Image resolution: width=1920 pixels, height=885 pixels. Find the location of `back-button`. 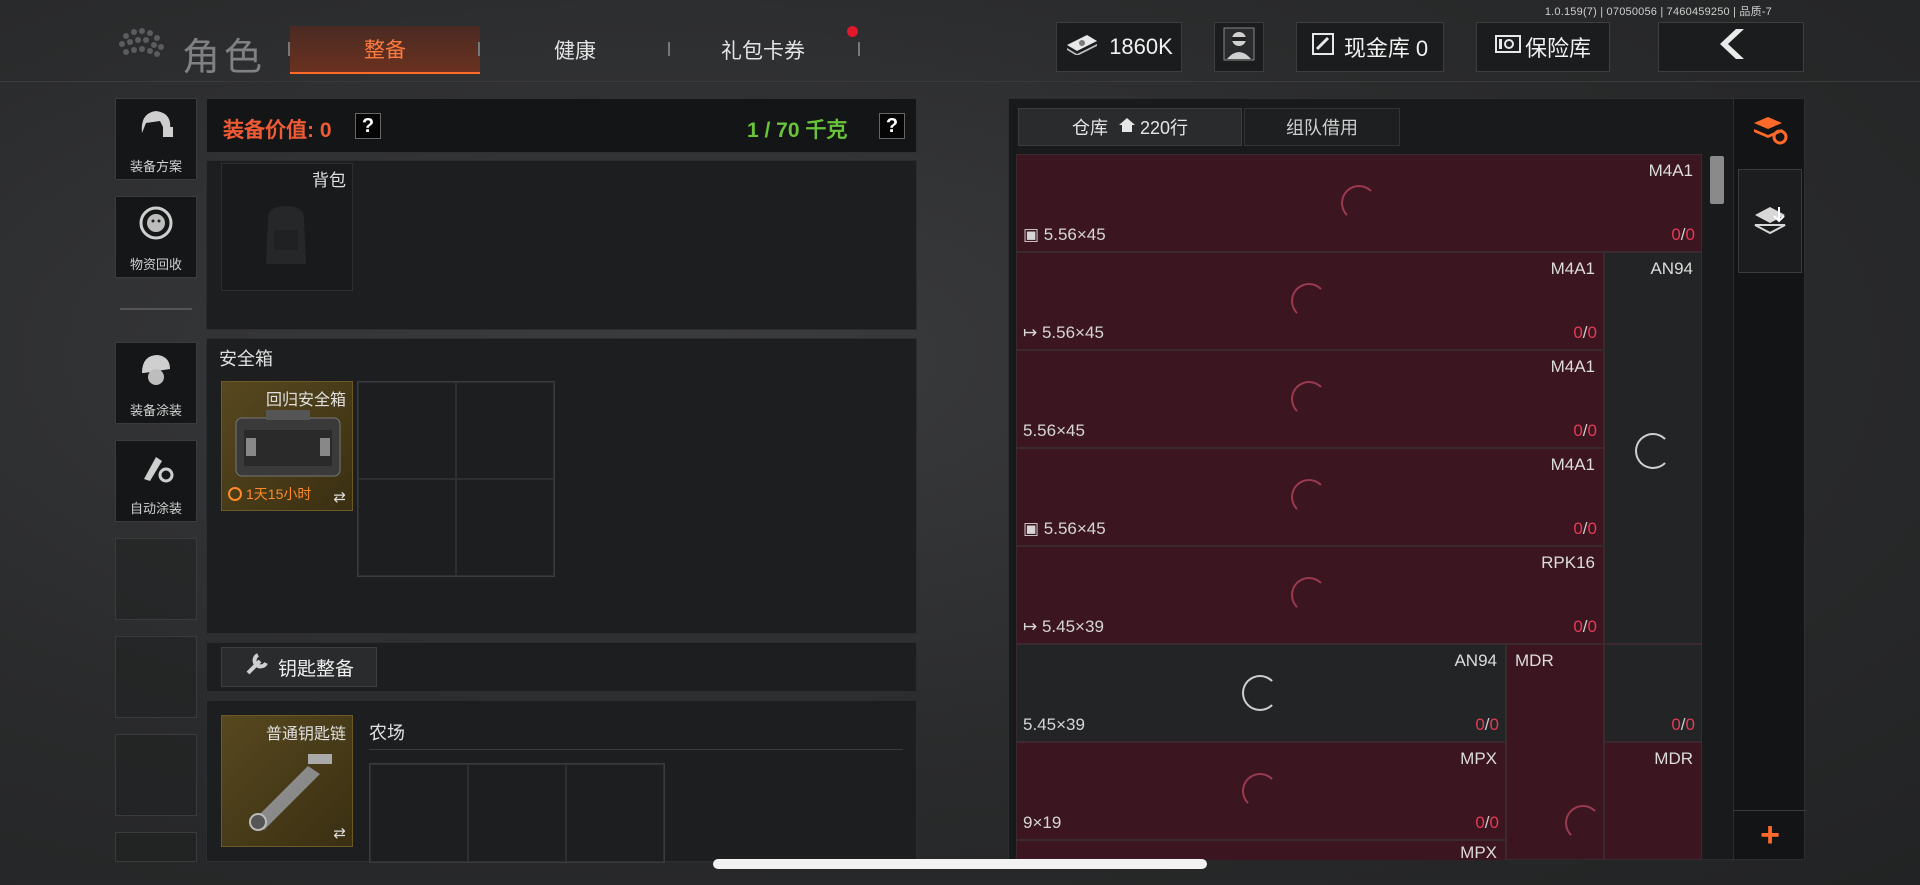

back-button is located at coordinates (1731, 47).